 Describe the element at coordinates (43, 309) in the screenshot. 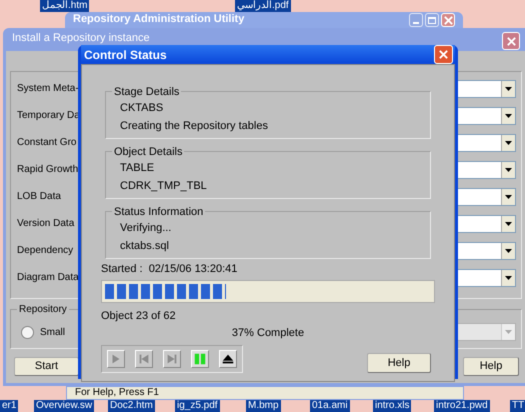

I see `group-title: Repository` at that location.